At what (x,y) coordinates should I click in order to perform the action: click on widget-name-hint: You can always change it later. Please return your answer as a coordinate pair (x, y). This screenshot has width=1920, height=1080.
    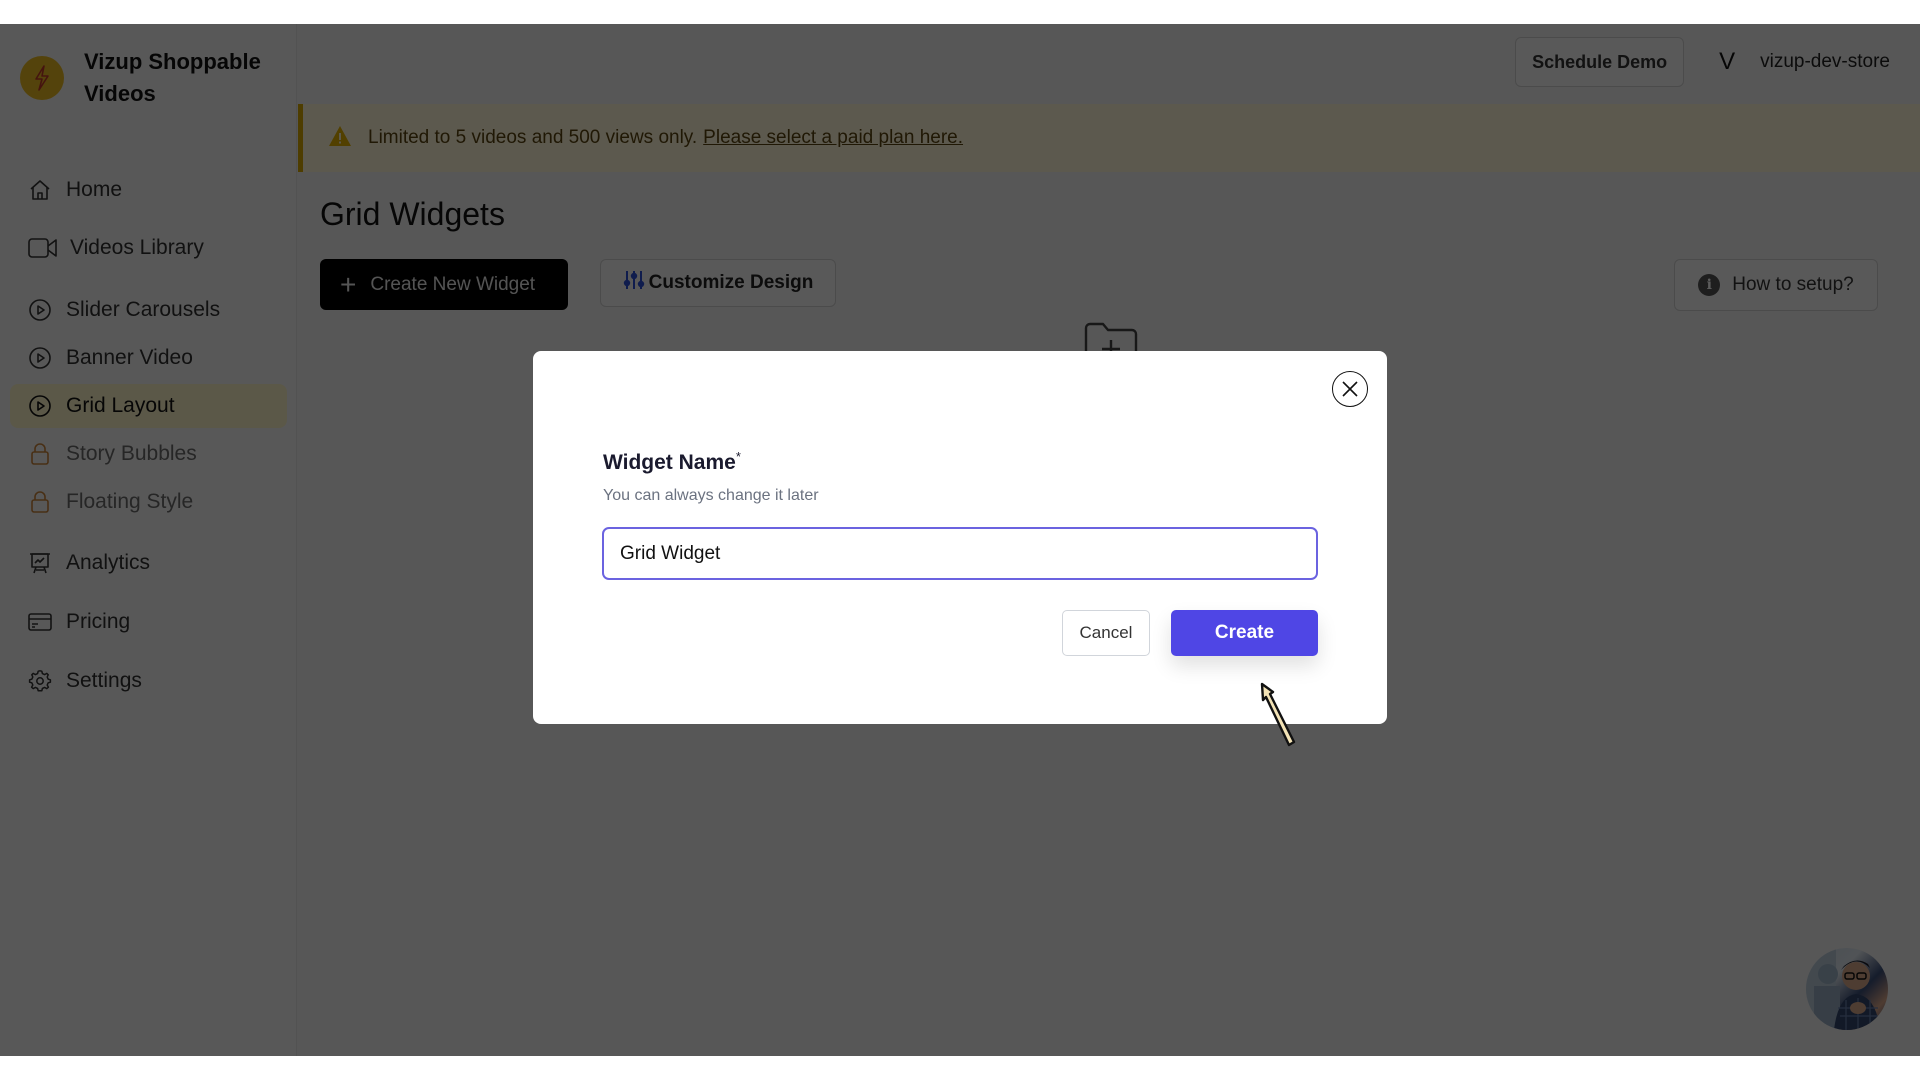
    Looking at the image, I should click on (711, 495).